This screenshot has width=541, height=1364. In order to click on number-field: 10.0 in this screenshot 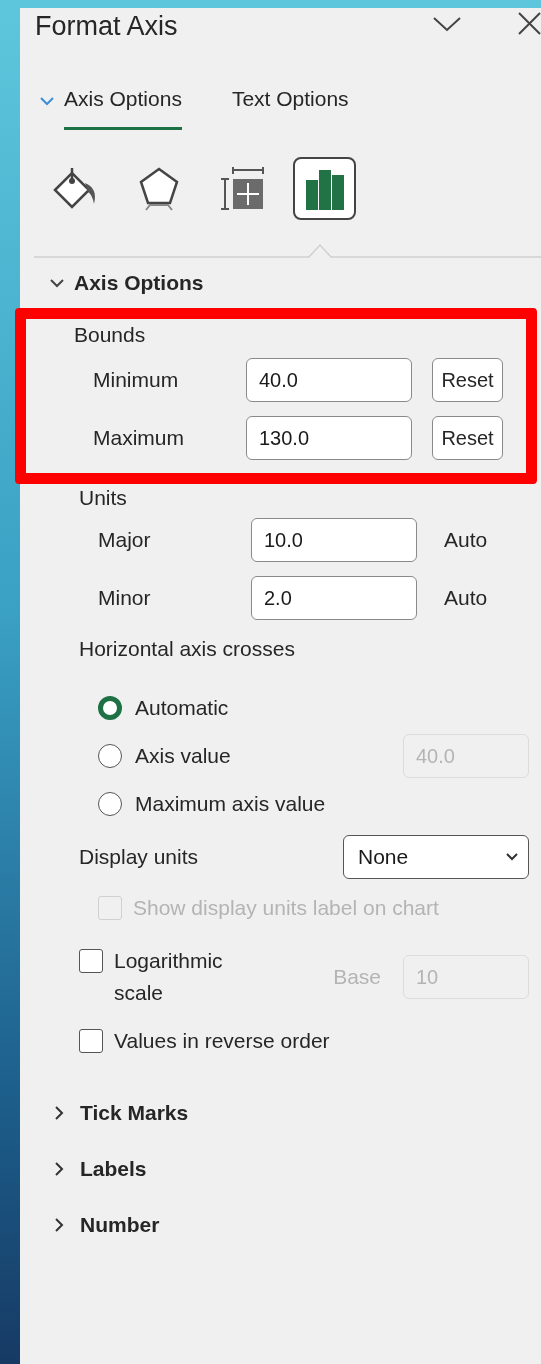, I will do `click(334, 540)`.